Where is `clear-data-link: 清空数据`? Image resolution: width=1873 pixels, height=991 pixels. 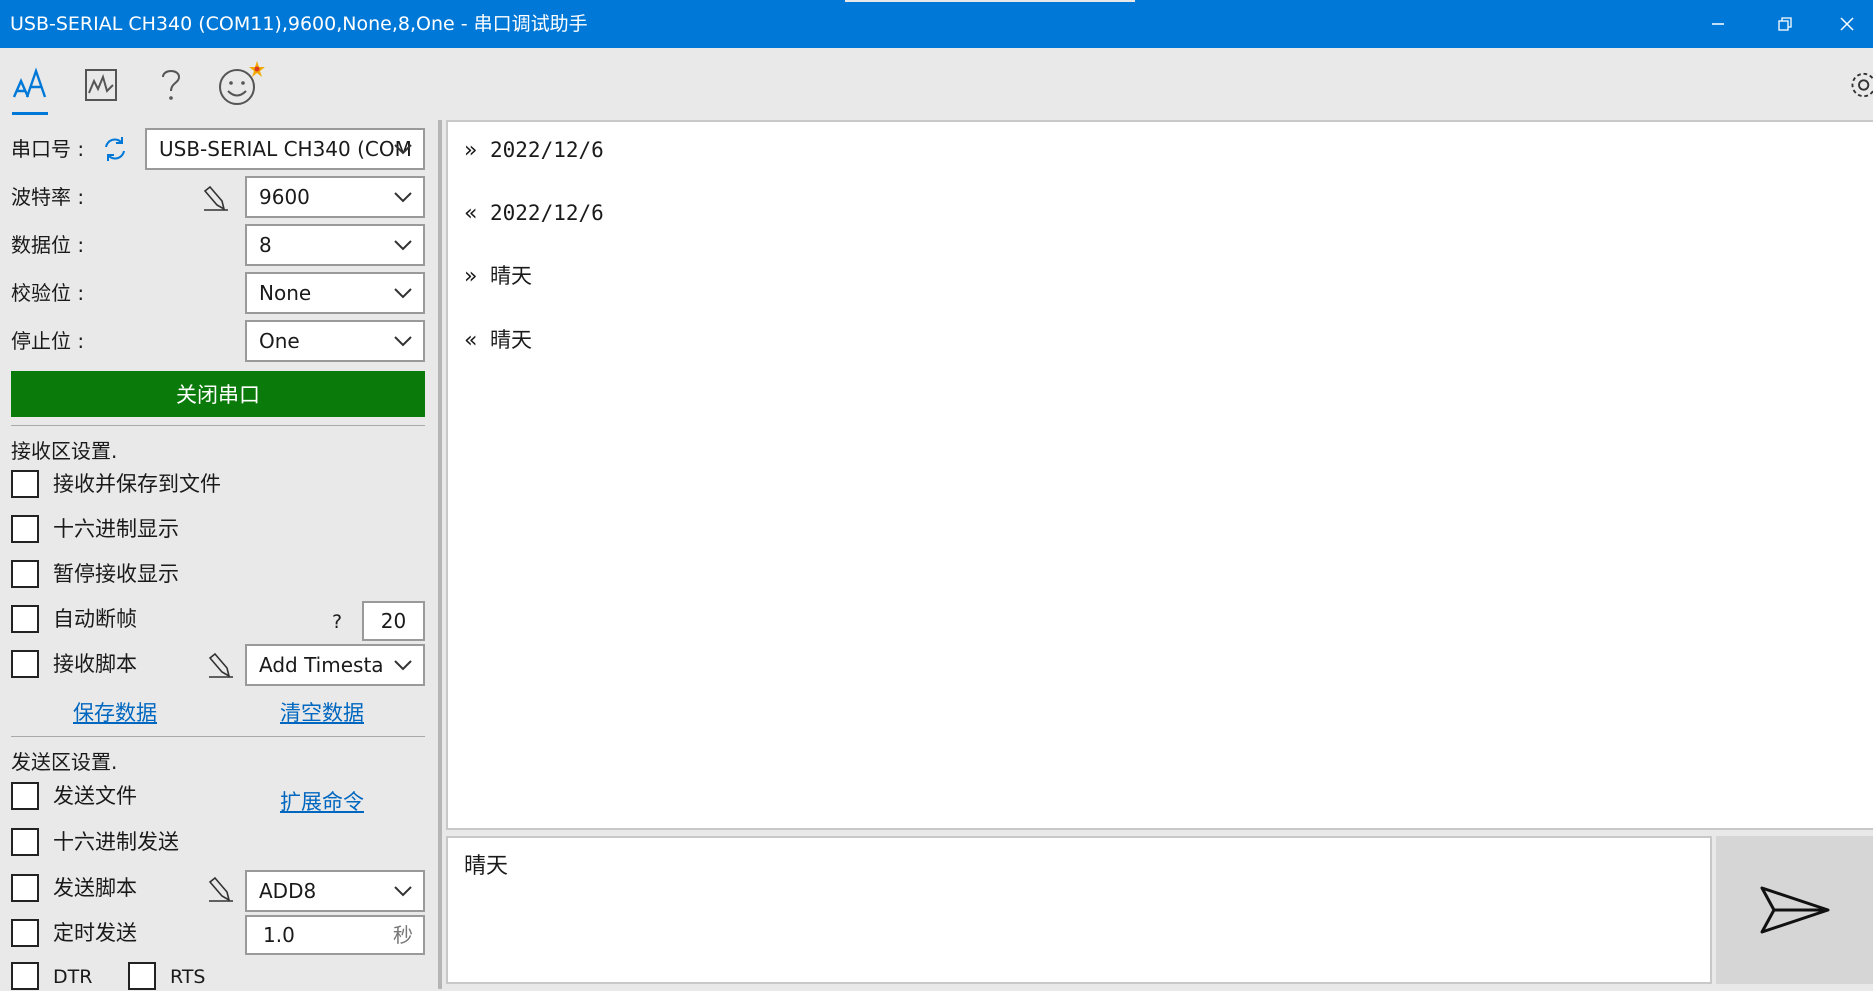
clear-data-link: 清空数据 is located at coordinates (322, 712).